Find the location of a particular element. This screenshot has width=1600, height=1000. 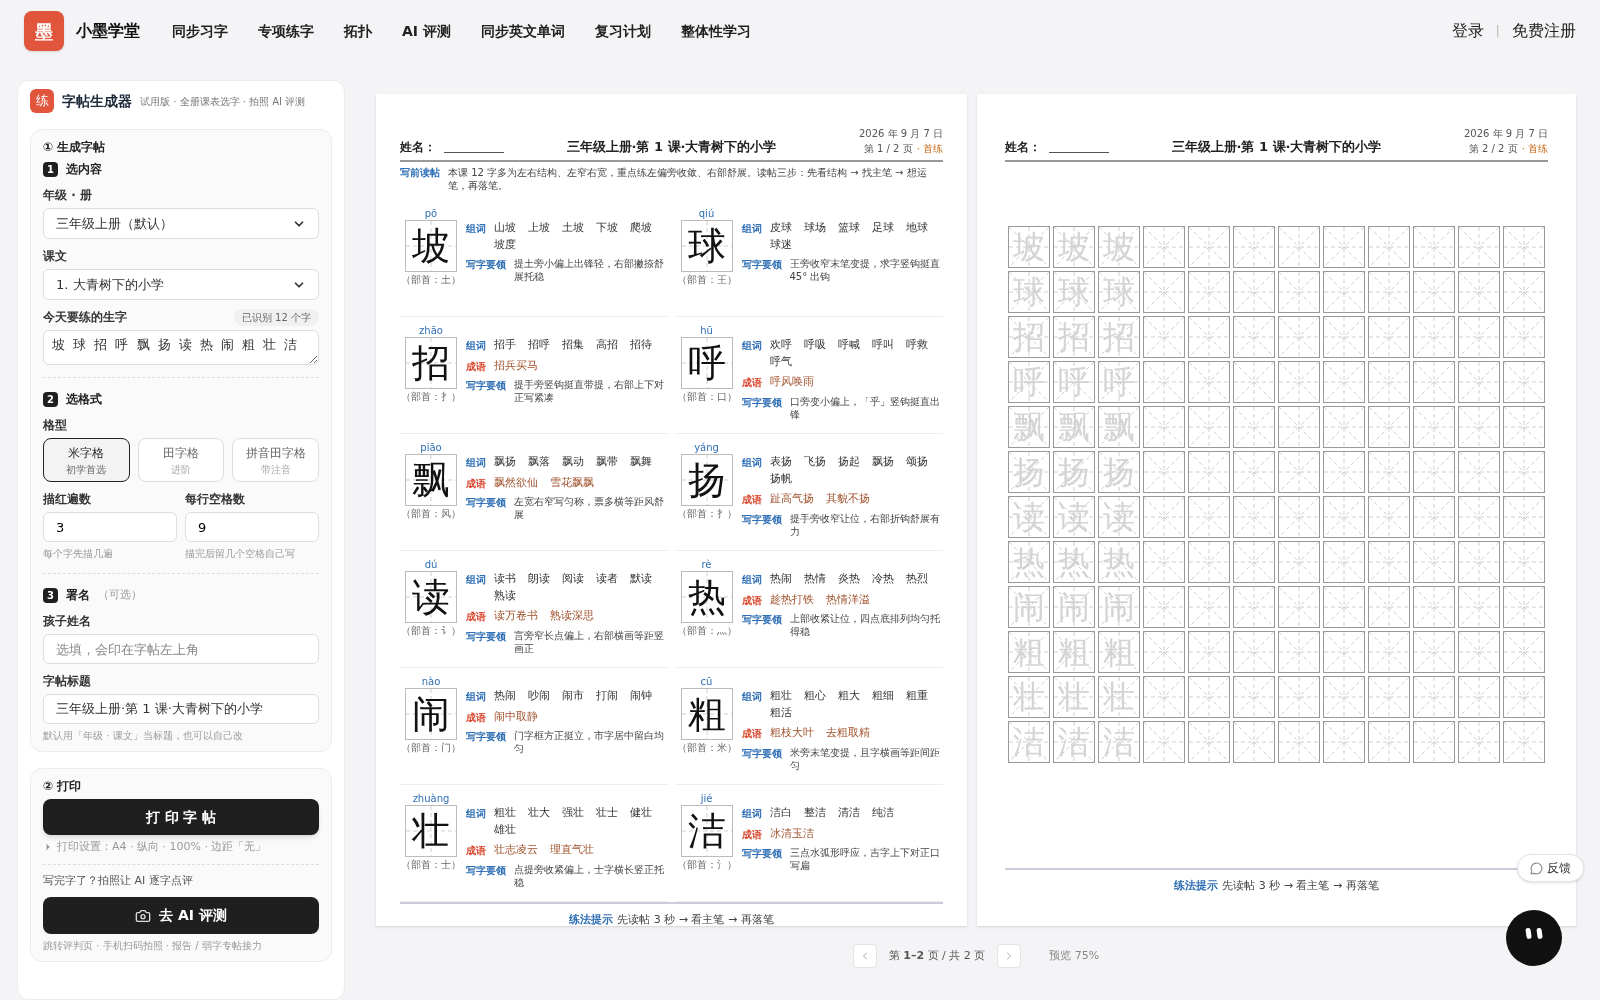

word: 冷热 is located at coordinates (882, 579).